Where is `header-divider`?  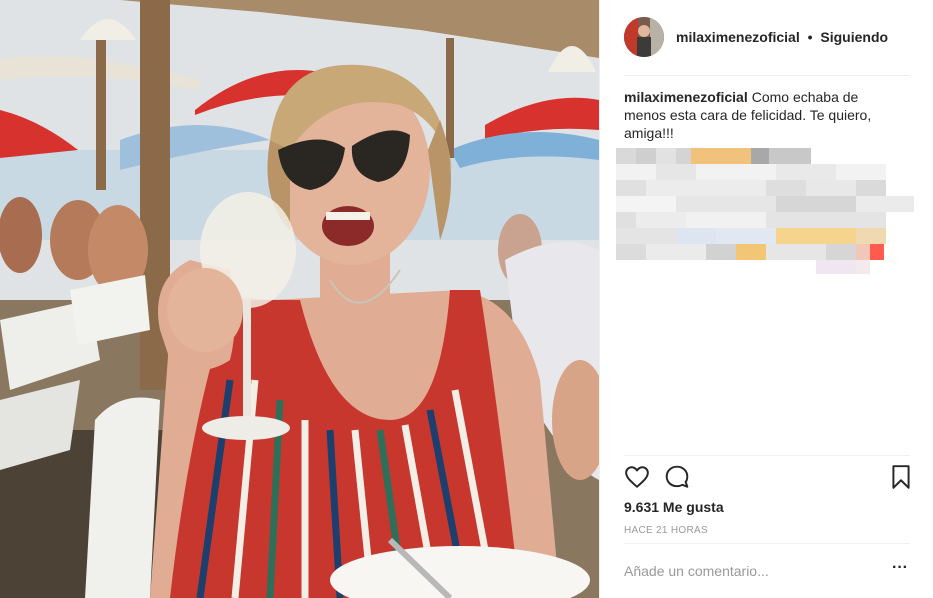
header-divider is located at coordinates (767, 75).